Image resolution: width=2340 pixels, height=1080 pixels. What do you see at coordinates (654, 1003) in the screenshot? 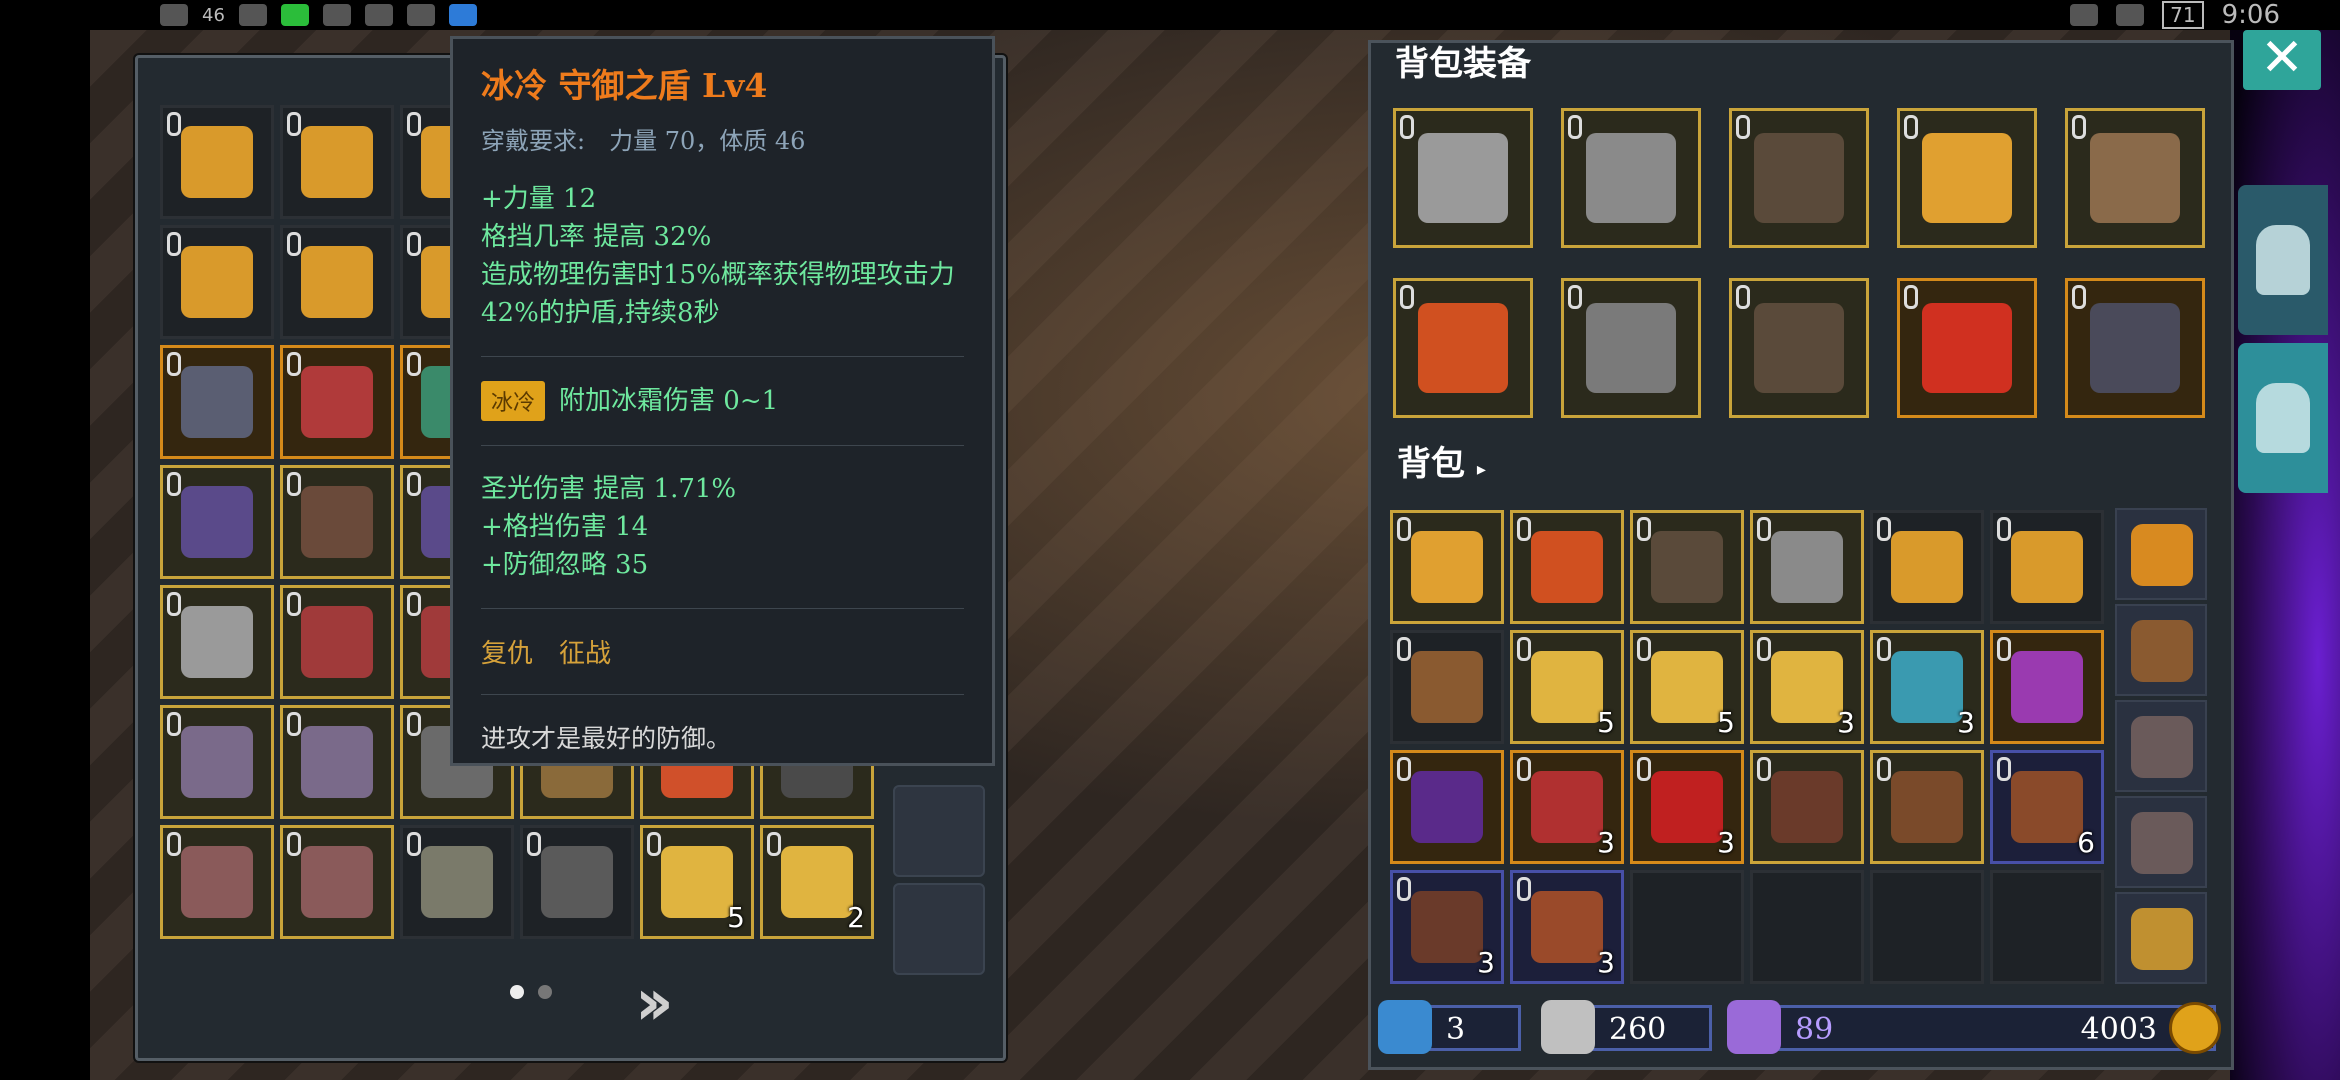
I see `next-page-icon: ››` at bounding box center [654, 1003].